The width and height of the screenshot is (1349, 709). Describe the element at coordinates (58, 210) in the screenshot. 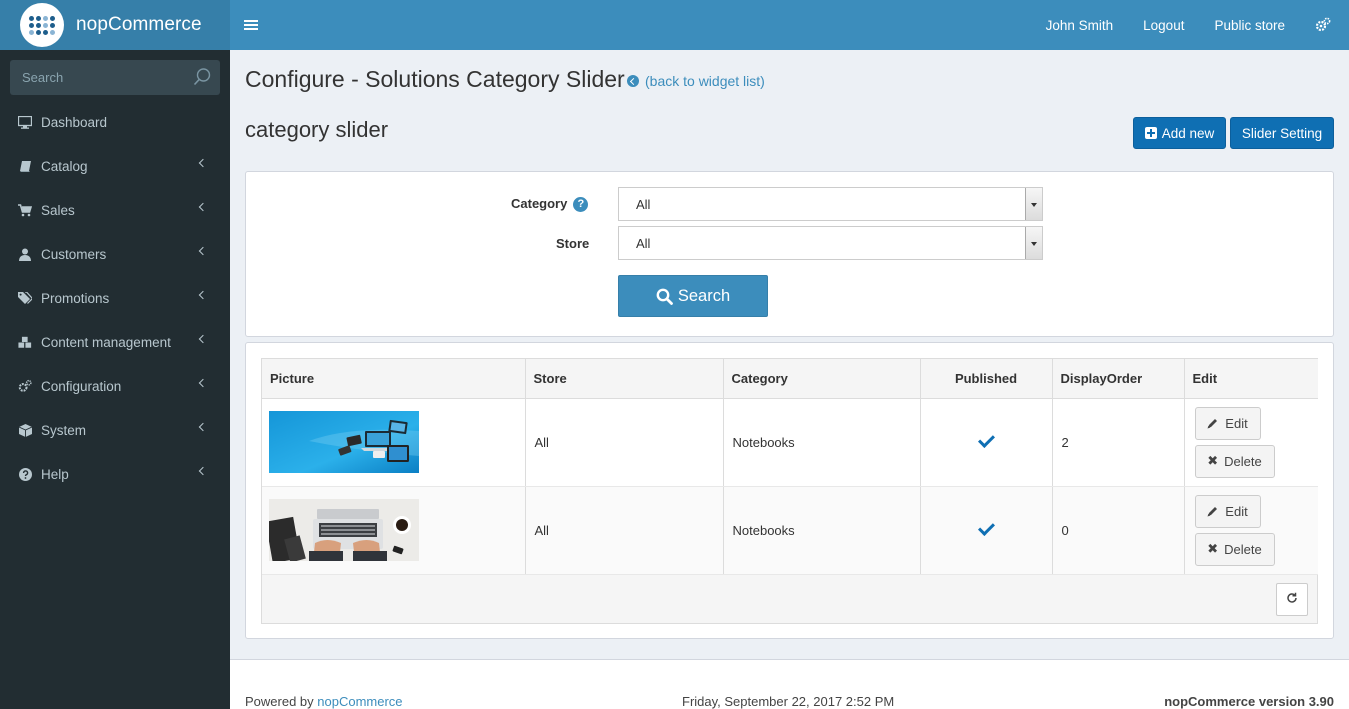

I see `sidebar-item-label: Sales` at that location.